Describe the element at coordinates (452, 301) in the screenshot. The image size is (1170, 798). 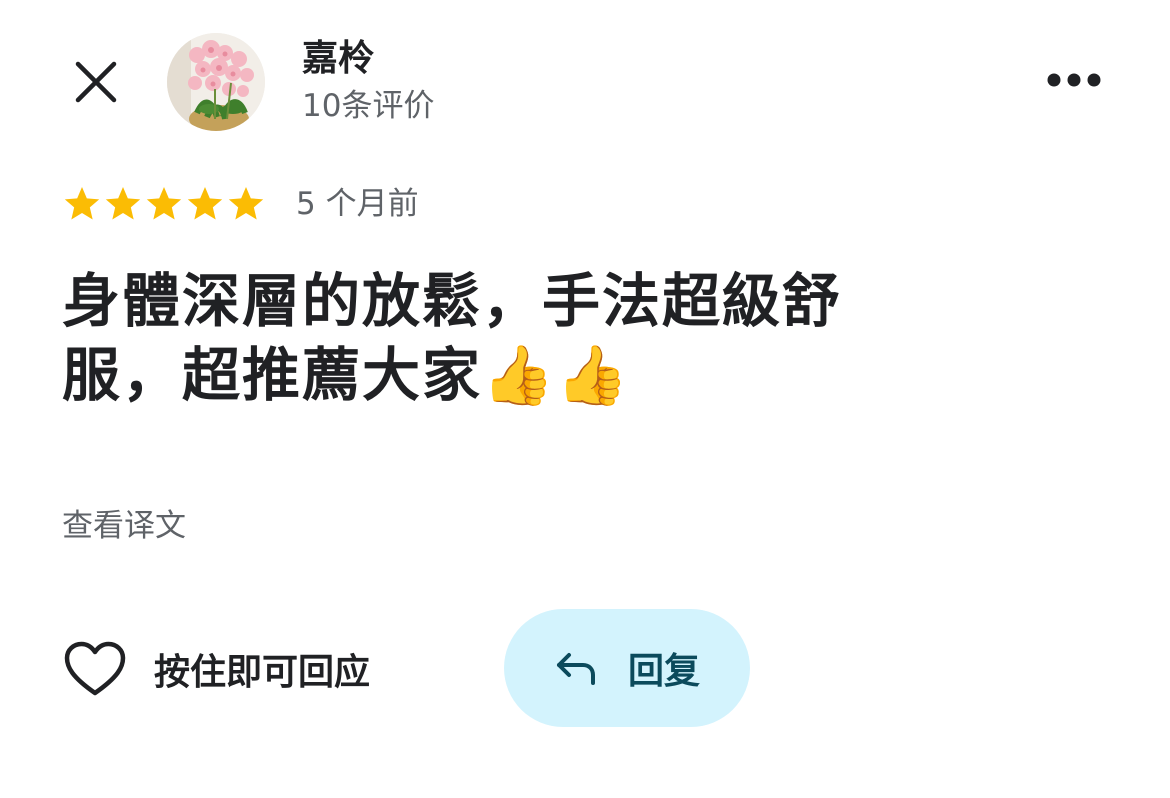
I see `review-text-line-1: 身體深層的放鬆，手法超級舒` at that location.